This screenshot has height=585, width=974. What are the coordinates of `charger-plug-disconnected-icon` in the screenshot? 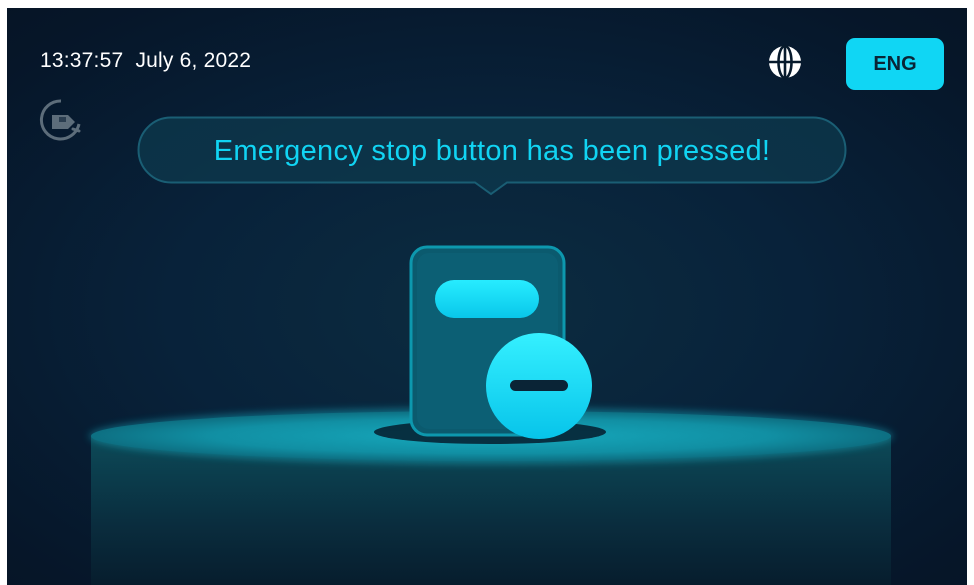 It's located at (60, 120).